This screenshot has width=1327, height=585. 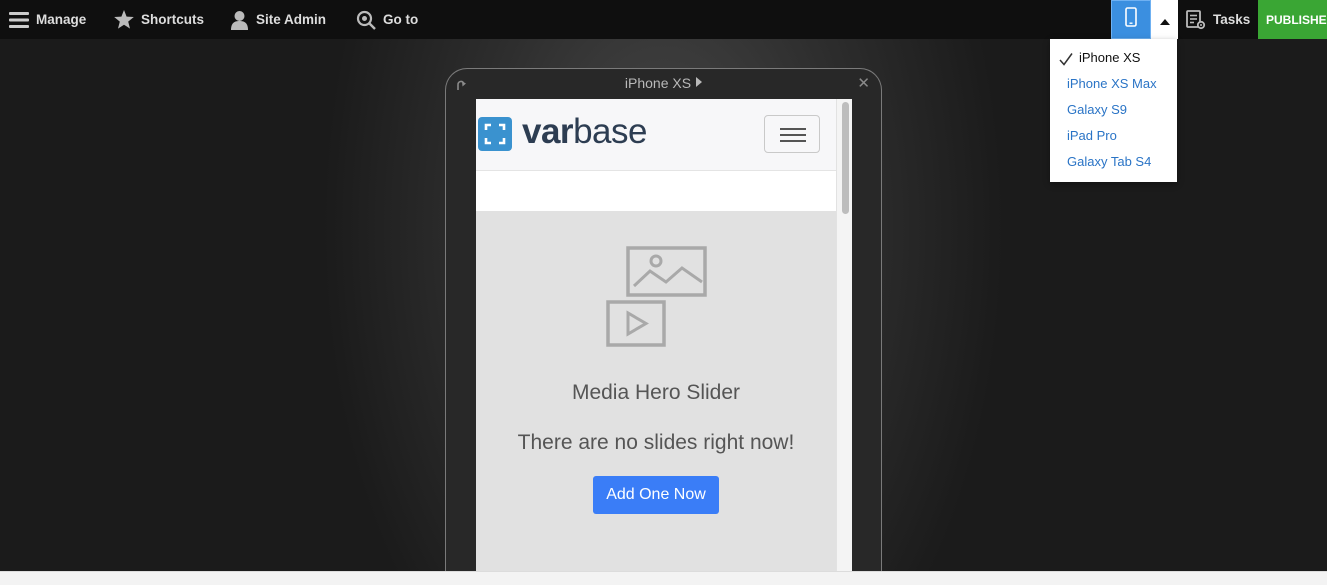 I want to click on add-slide-button: Add One Now, so click(x=656, y=495).